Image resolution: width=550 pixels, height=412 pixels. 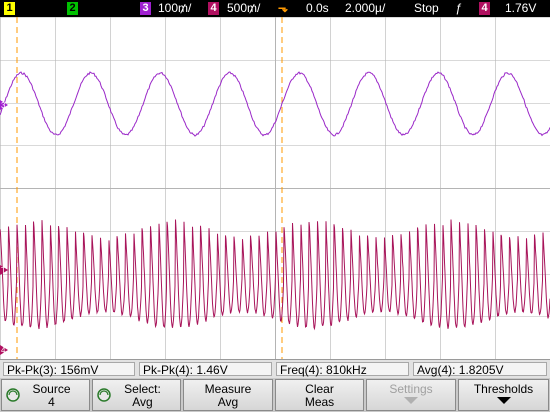 I want to click on measure-avg-softkey: Measure Avg, so click(x=228, y=395).